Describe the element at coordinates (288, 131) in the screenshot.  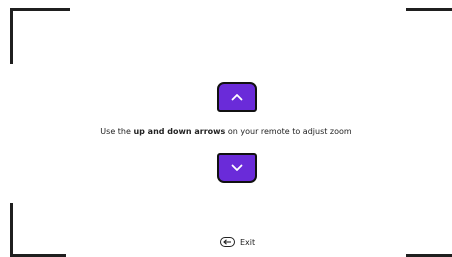
I see `instruction-suffix: on your remote to adjust zoom` at that location.